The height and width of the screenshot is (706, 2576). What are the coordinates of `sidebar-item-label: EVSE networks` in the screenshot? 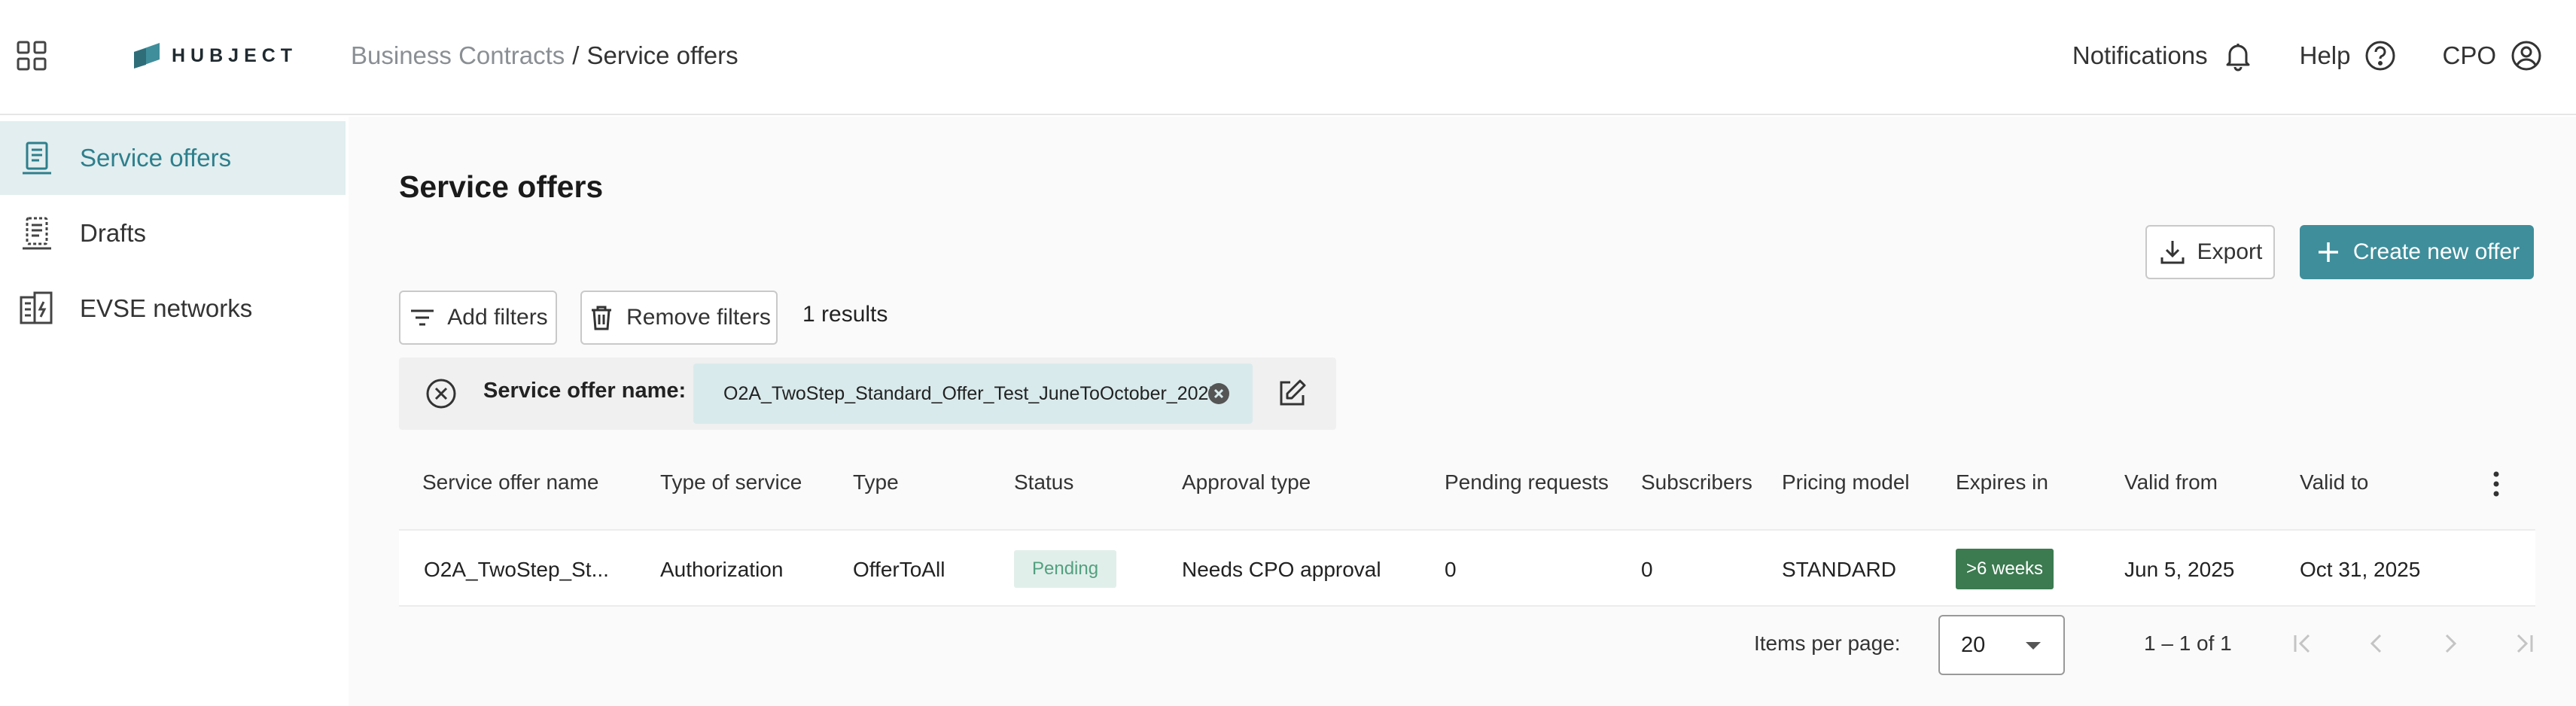 It's located at (167, 308).